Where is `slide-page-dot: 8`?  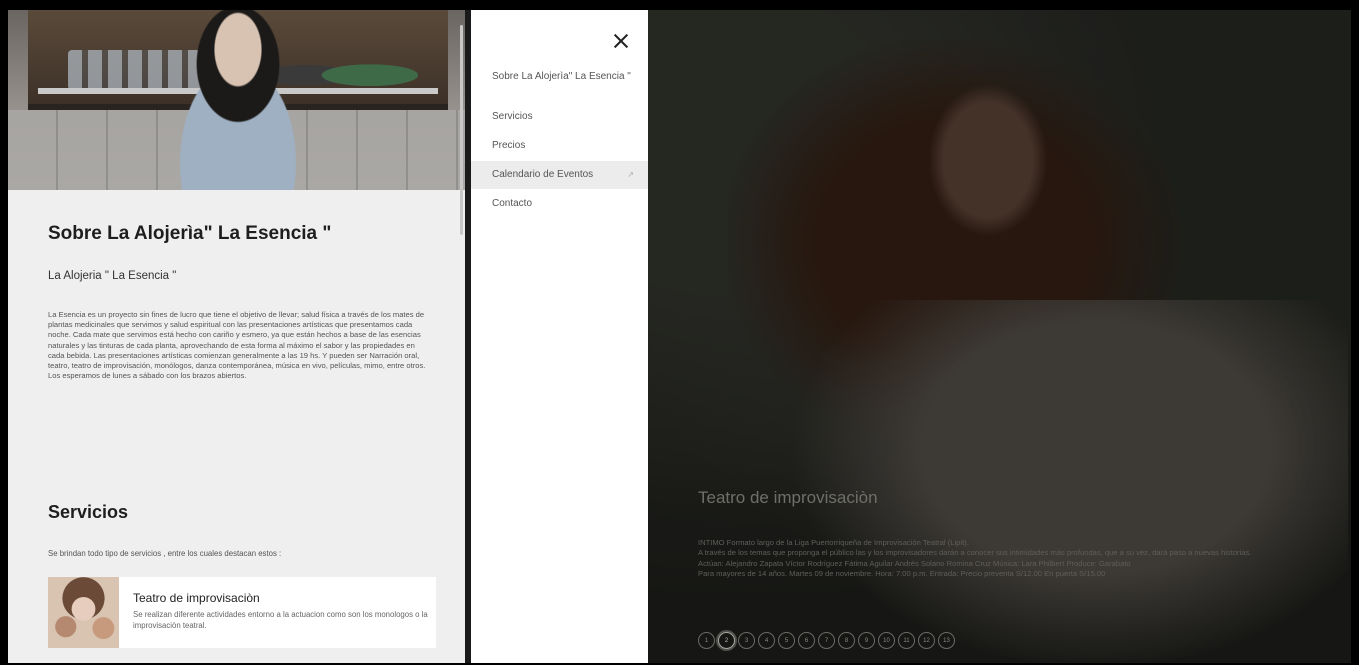 slide-page-dot: 8 is located at coordinates (846, 640).